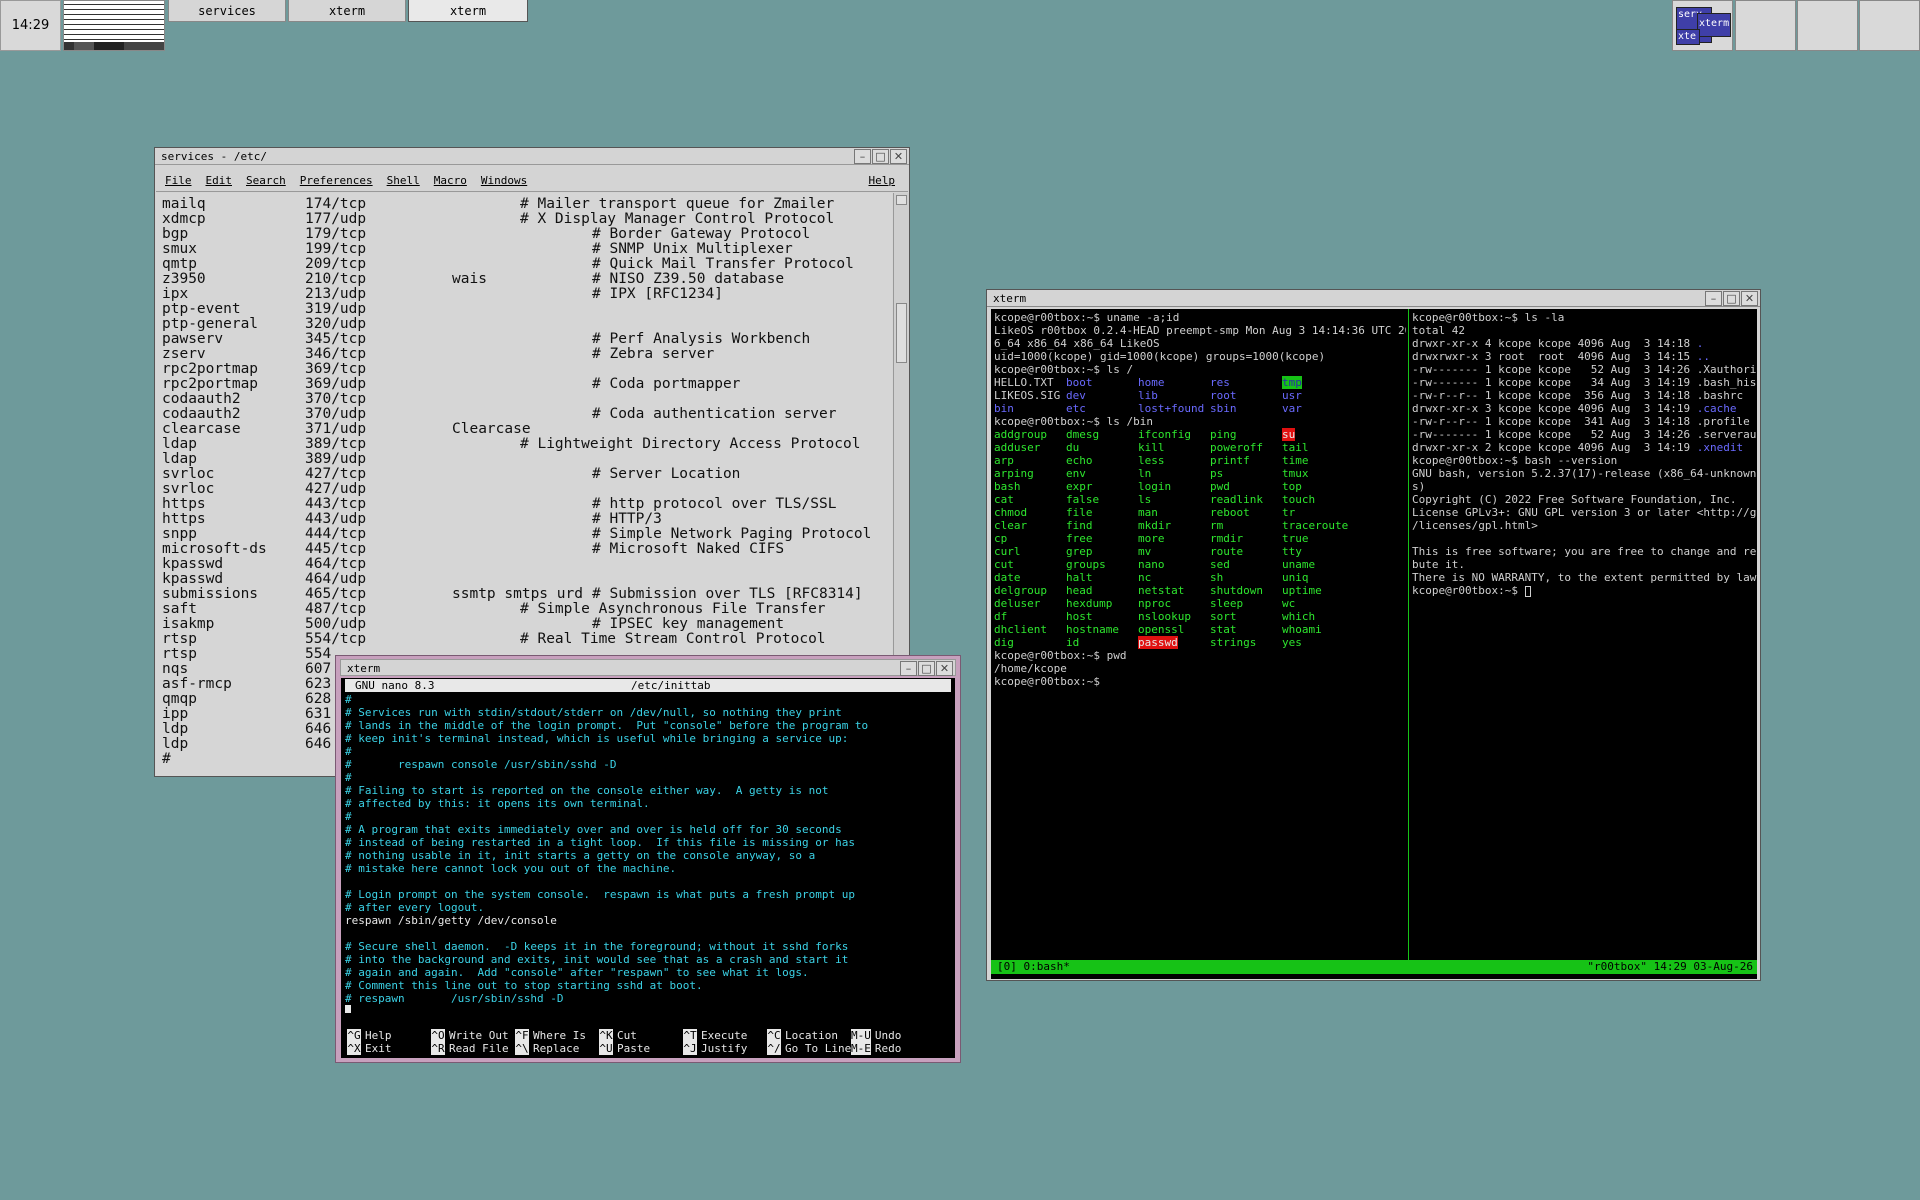  I want to click on service-port: 427/tcp, so click(336, 474).